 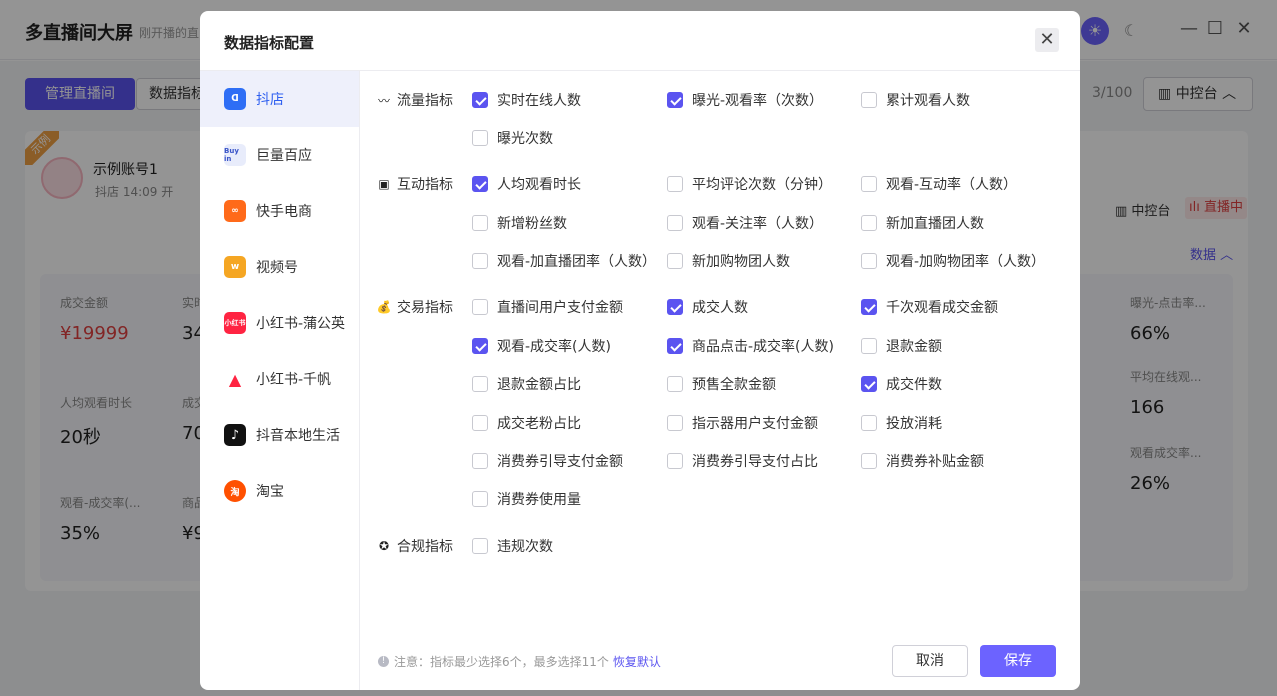 I want to click on save-button: 保存, so click(x=1018, y=661).